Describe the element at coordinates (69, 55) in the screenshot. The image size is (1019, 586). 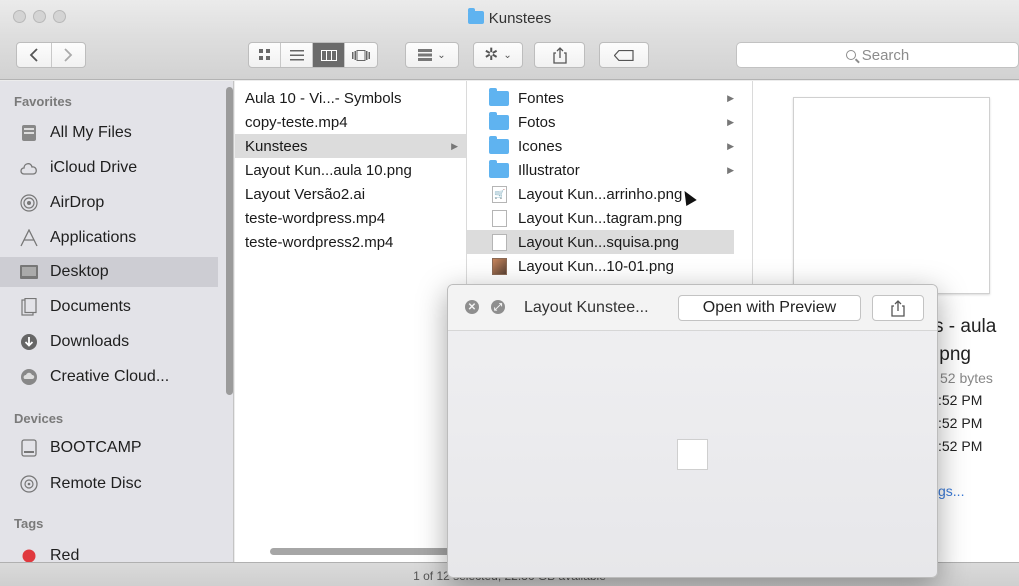
I see `forward-button` at that location.